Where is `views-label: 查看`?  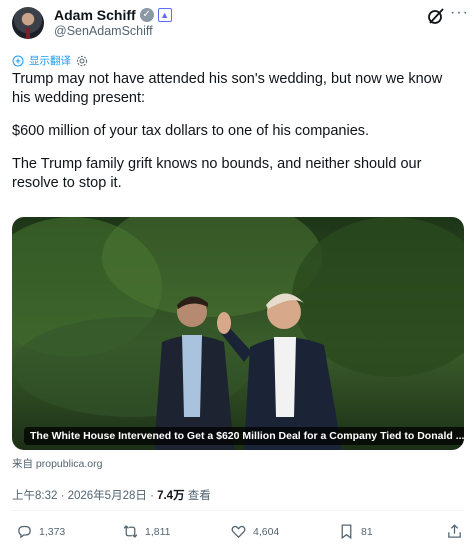 views-label: 查看 is located at coordinates (197, 496).